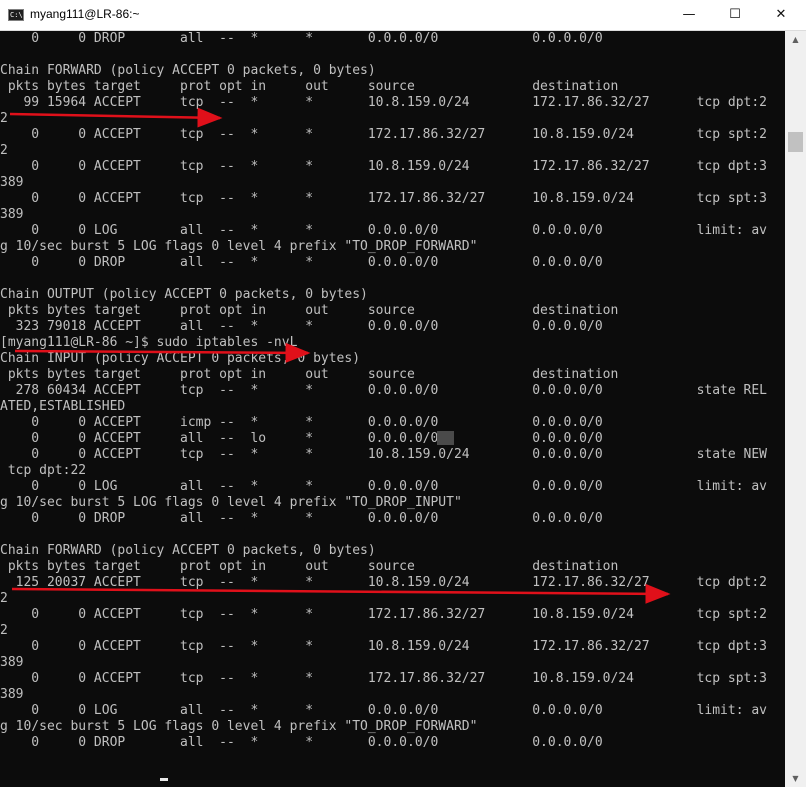 Image resolution: width=806 pixels, height=787 pixels. What do you see at coordinates (341, 593) in the screenshot?
I see `red-arrow-forward-rule-updated` at bounding box center [341, 593].